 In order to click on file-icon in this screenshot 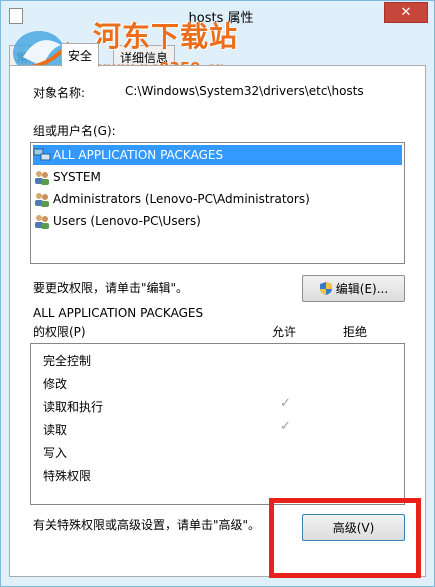, I will do `click(16, 16)`.